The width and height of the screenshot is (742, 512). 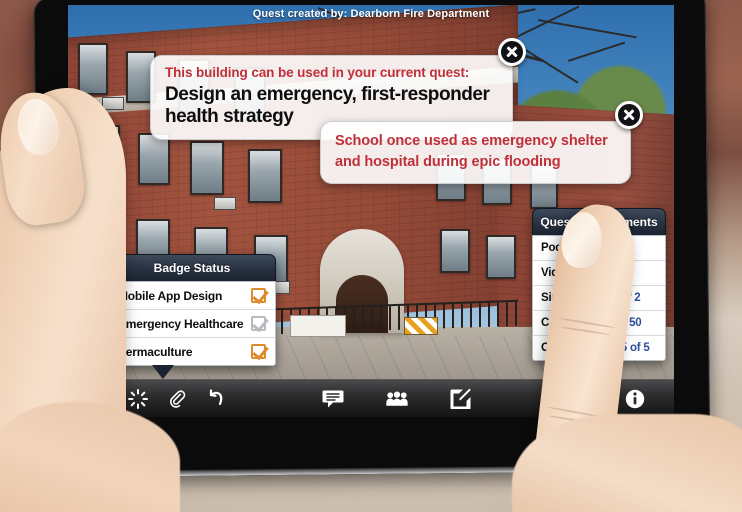 I want to click on construction-barricade, so click(x=421, y=326).